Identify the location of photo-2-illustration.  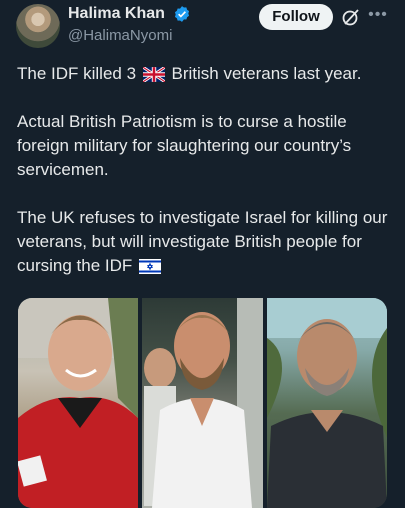
(203, 403).